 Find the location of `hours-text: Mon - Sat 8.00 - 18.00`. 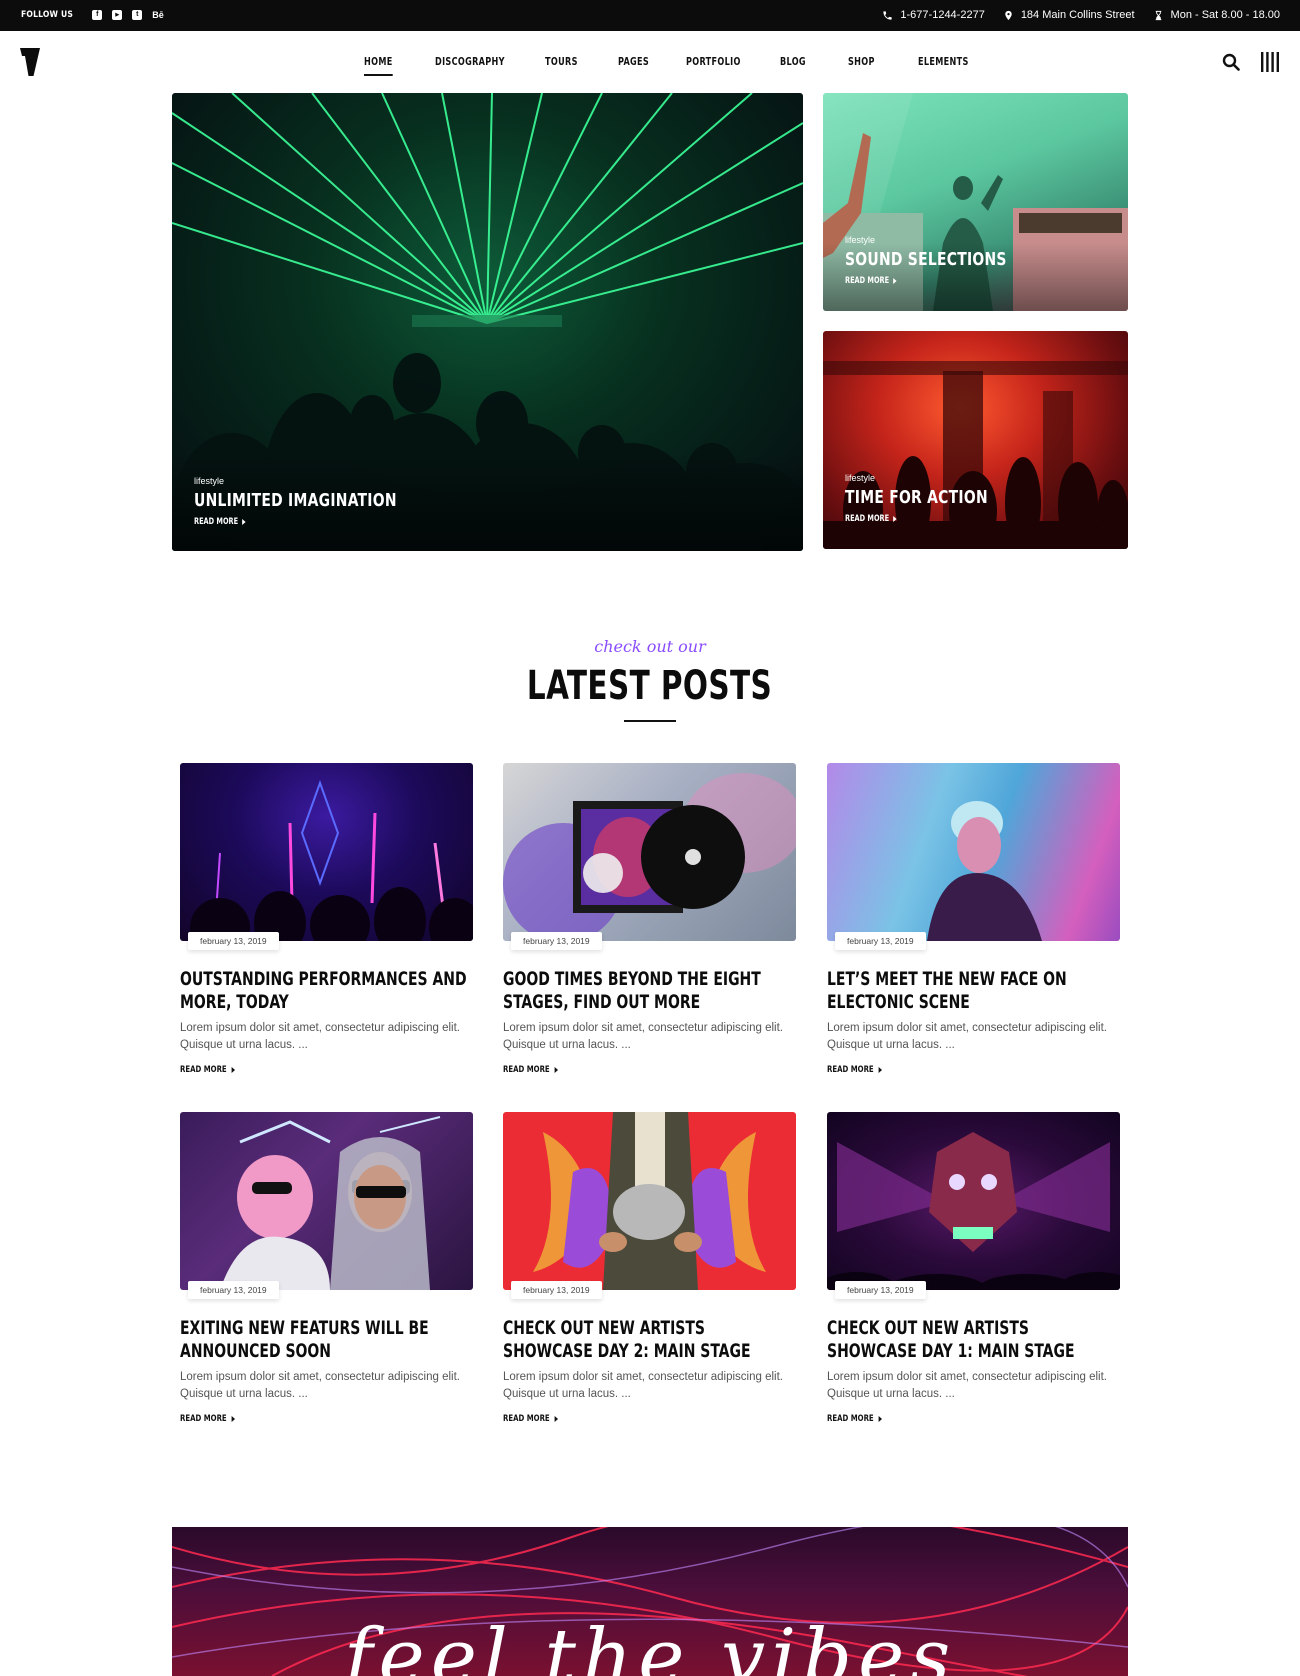

hours-text: Mon - Sat 8.00 - 18.00 is located at coordinates (1225, 15).